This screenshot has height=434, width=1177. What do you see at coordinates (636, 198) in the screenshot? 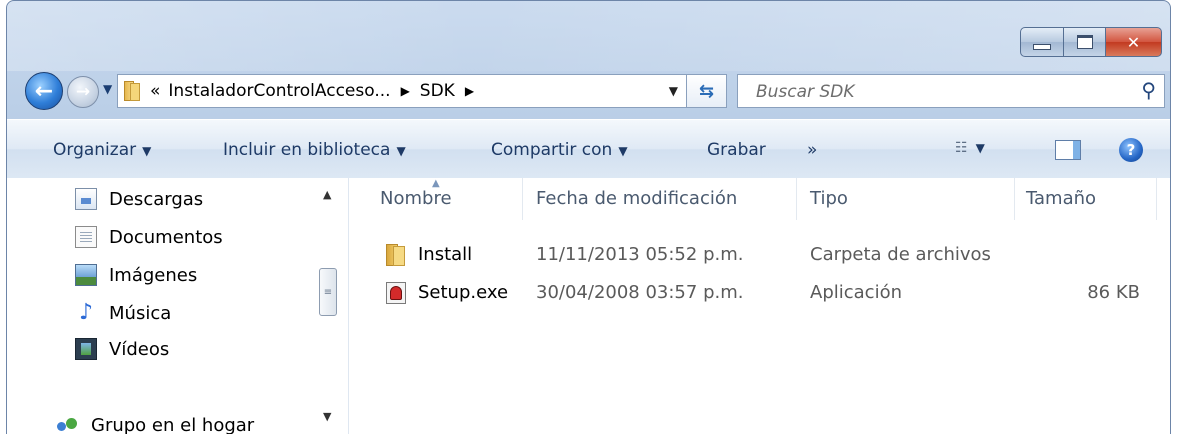
I see `column-header-date: Fecha de modificación` at bounding box center [636, 198].